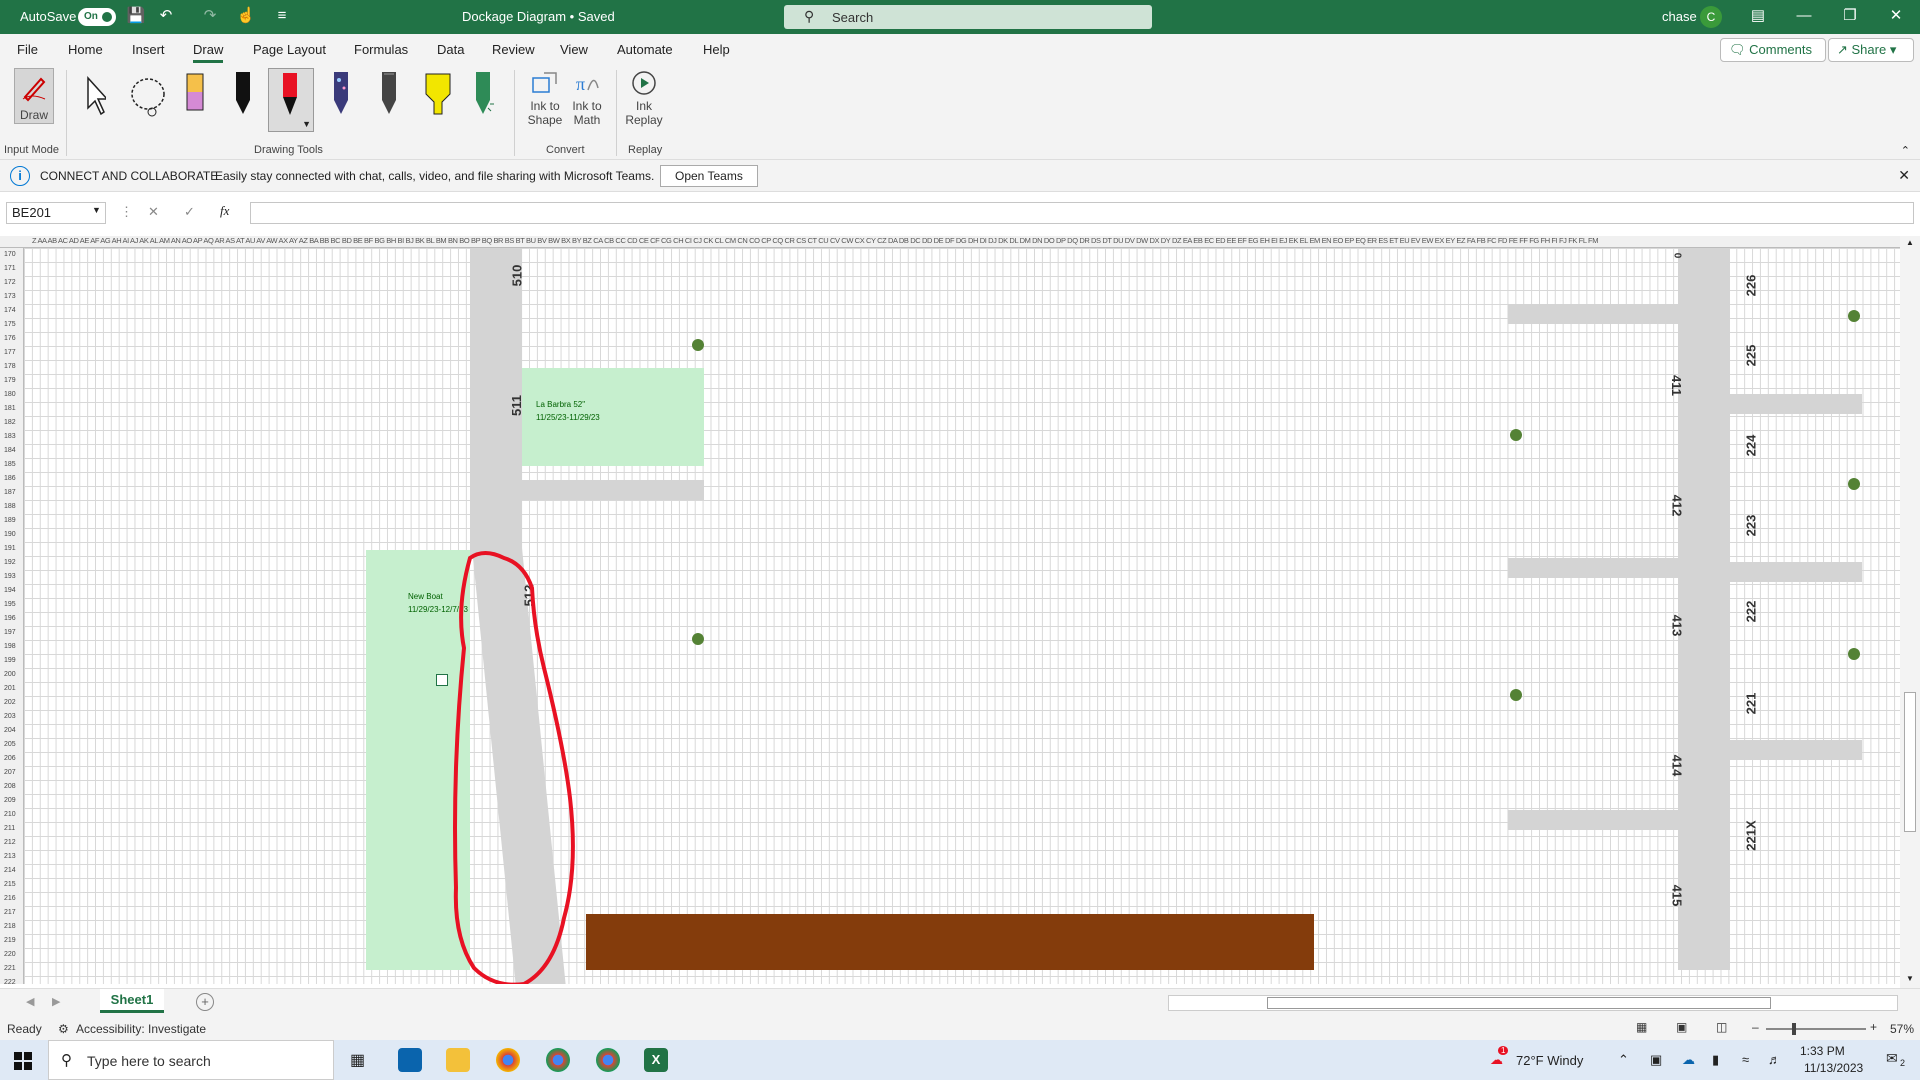 This screenshot has width=1920, height=1080. Describe the element at coordinates (195, 94) in the screenshot. I see `eraser-icon` at that location.